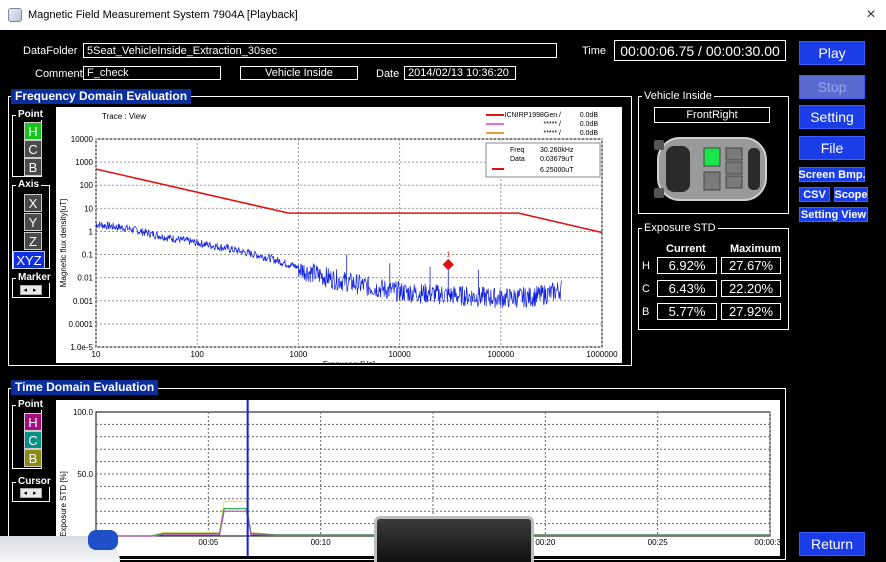  I want to click on x-tick-label: 1000, so click(299, 354).